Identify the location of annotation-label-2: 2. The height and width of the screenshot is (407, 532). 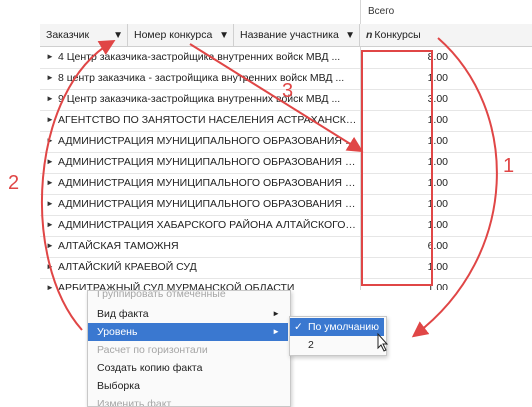
(14, 183).